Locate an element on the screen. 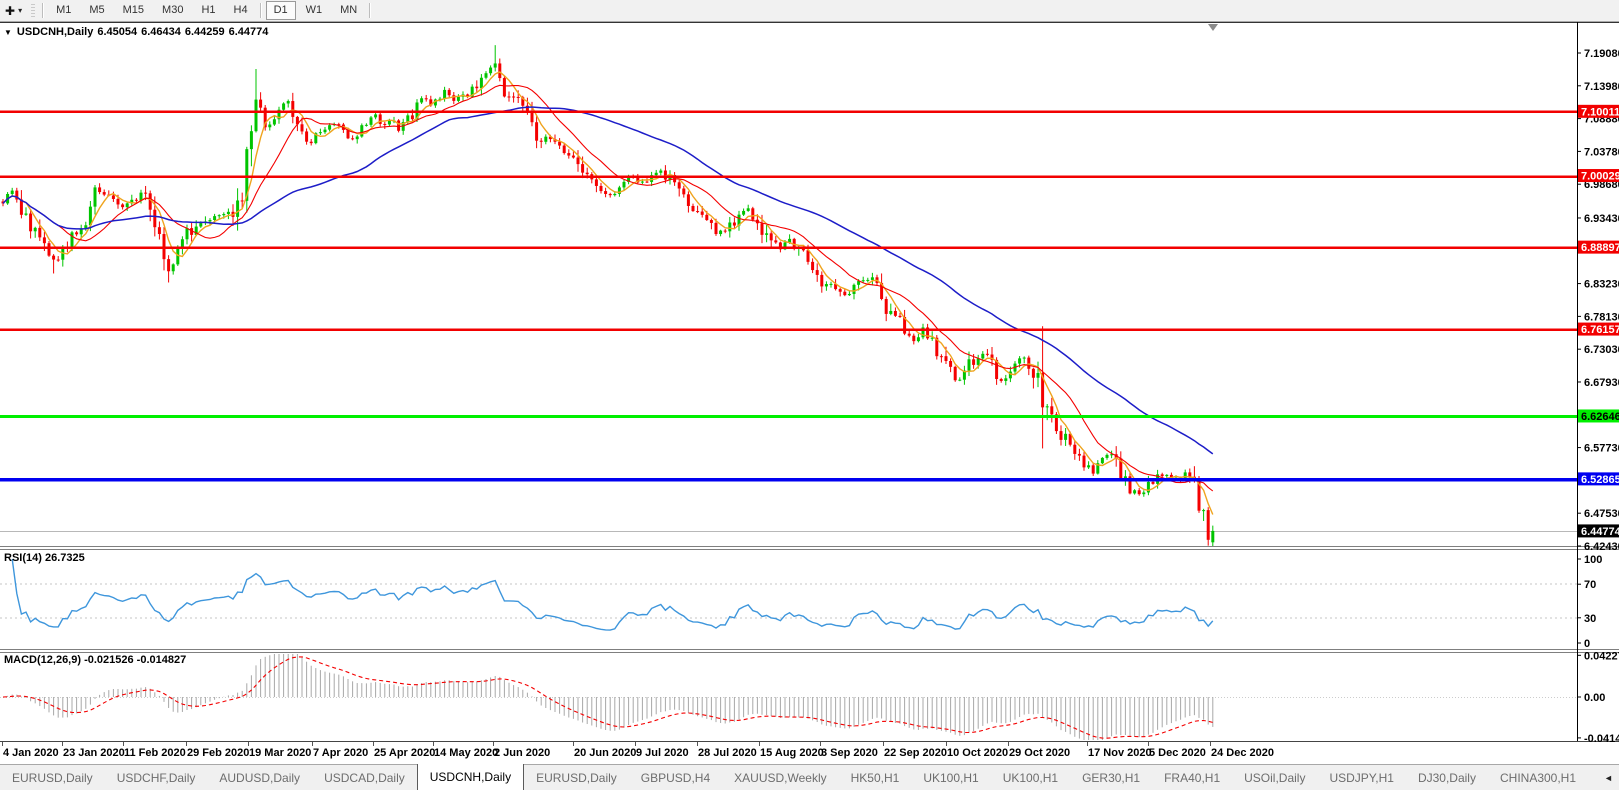 The image size is (1619, 790). svg-text: 0 is located at coordinates (1587, 644).